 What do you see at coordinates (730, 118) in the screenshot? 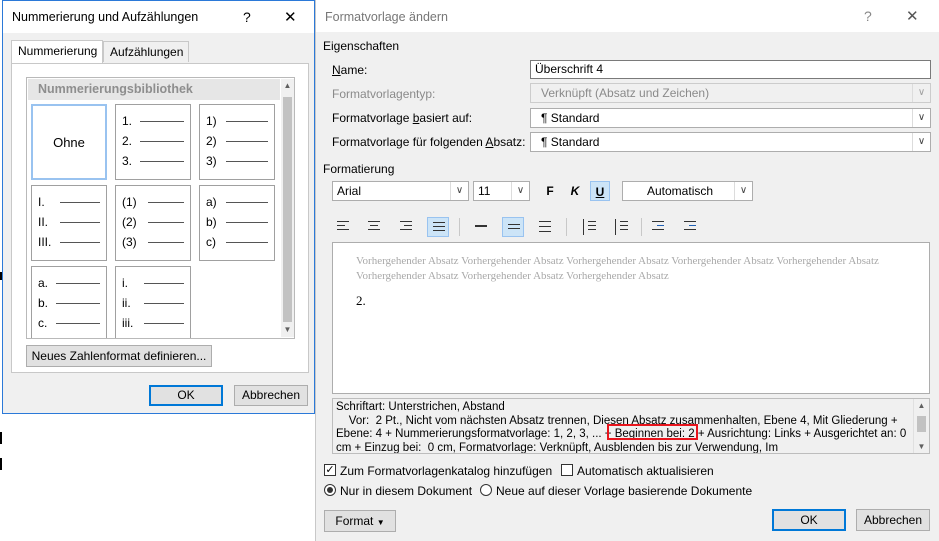
I see `based-on-select: ¶ Standard ∨` at bounding box center [730, 118].